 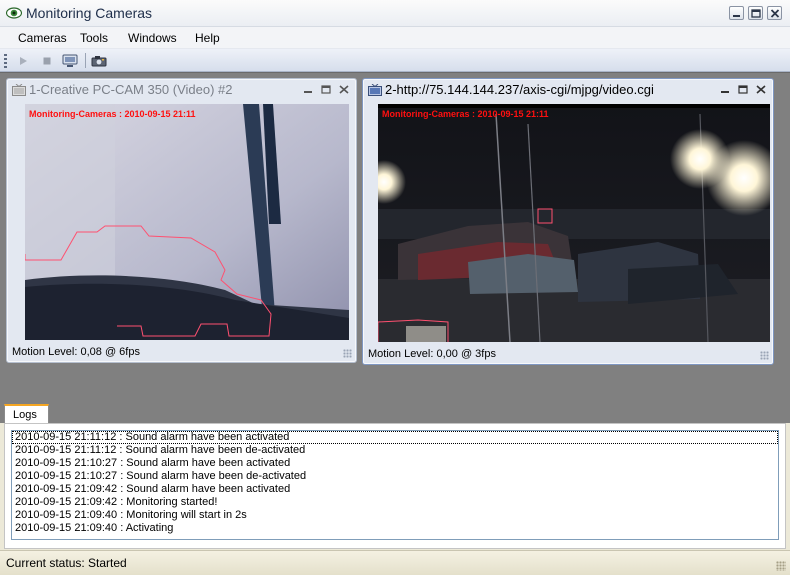 I want to click on toolbar, so click(x=395, y=60).